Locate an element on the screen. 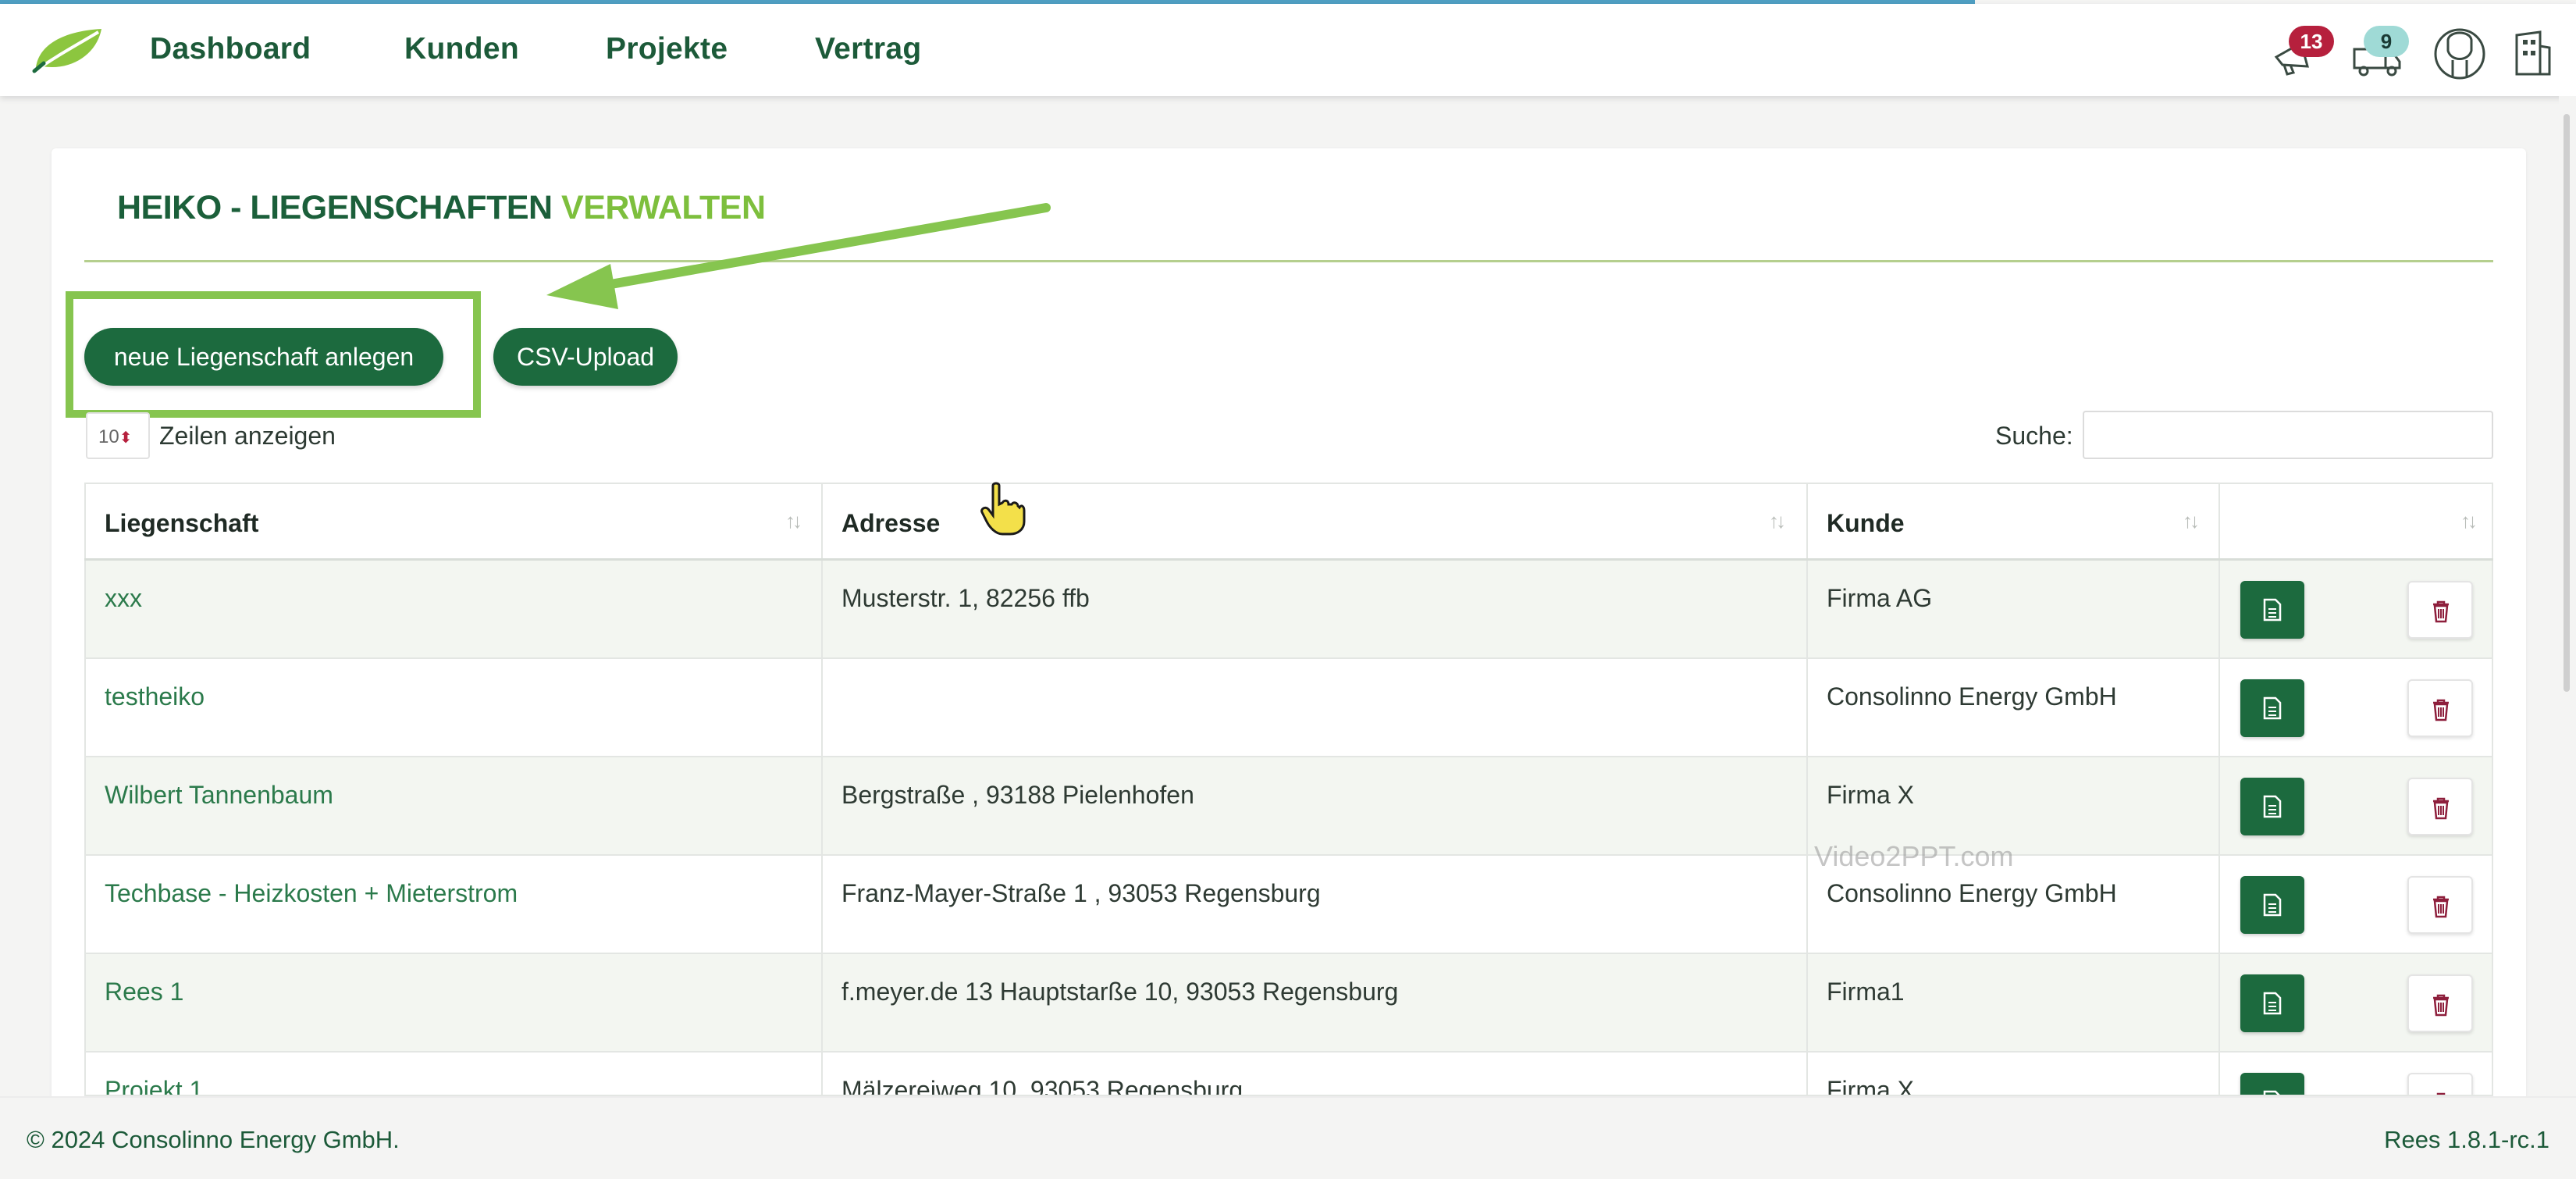 Image resolution: width=2576 pixels, height=1179 pixels. property-link: Techbase - Heizkosten + Mieterstrom is located at coordinates (311, 893).